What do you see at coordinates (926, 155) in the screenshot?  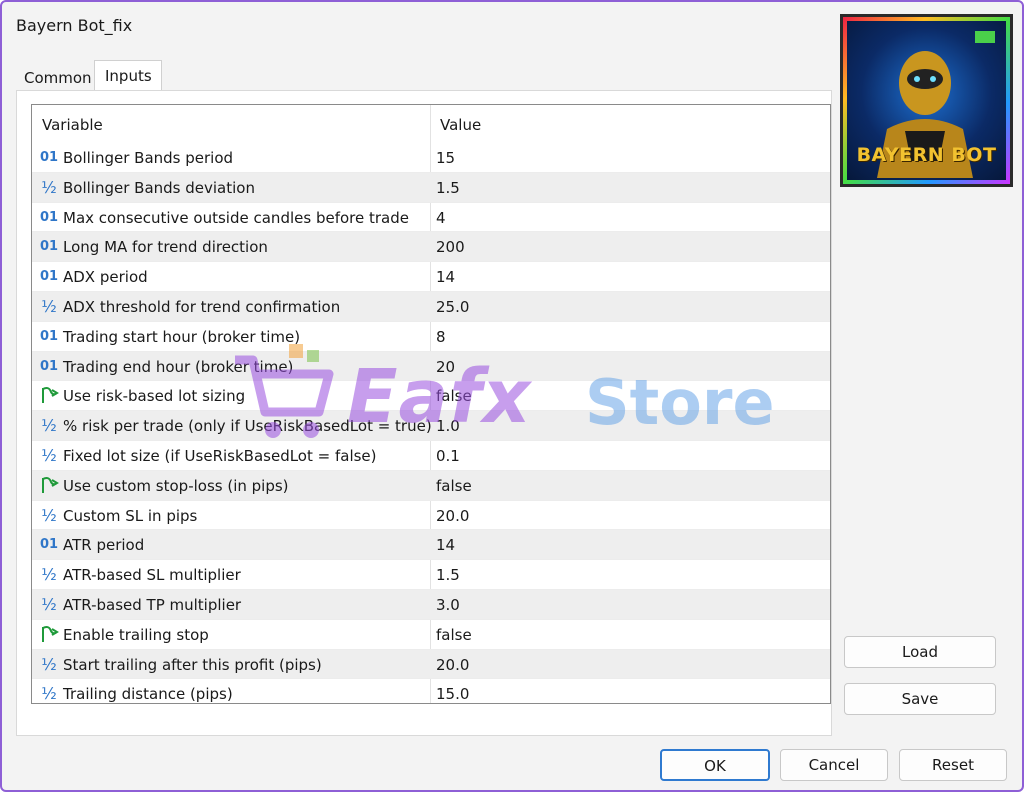 I see `logo-caption: BAYERN BOT` at bounding box center [926, 155].